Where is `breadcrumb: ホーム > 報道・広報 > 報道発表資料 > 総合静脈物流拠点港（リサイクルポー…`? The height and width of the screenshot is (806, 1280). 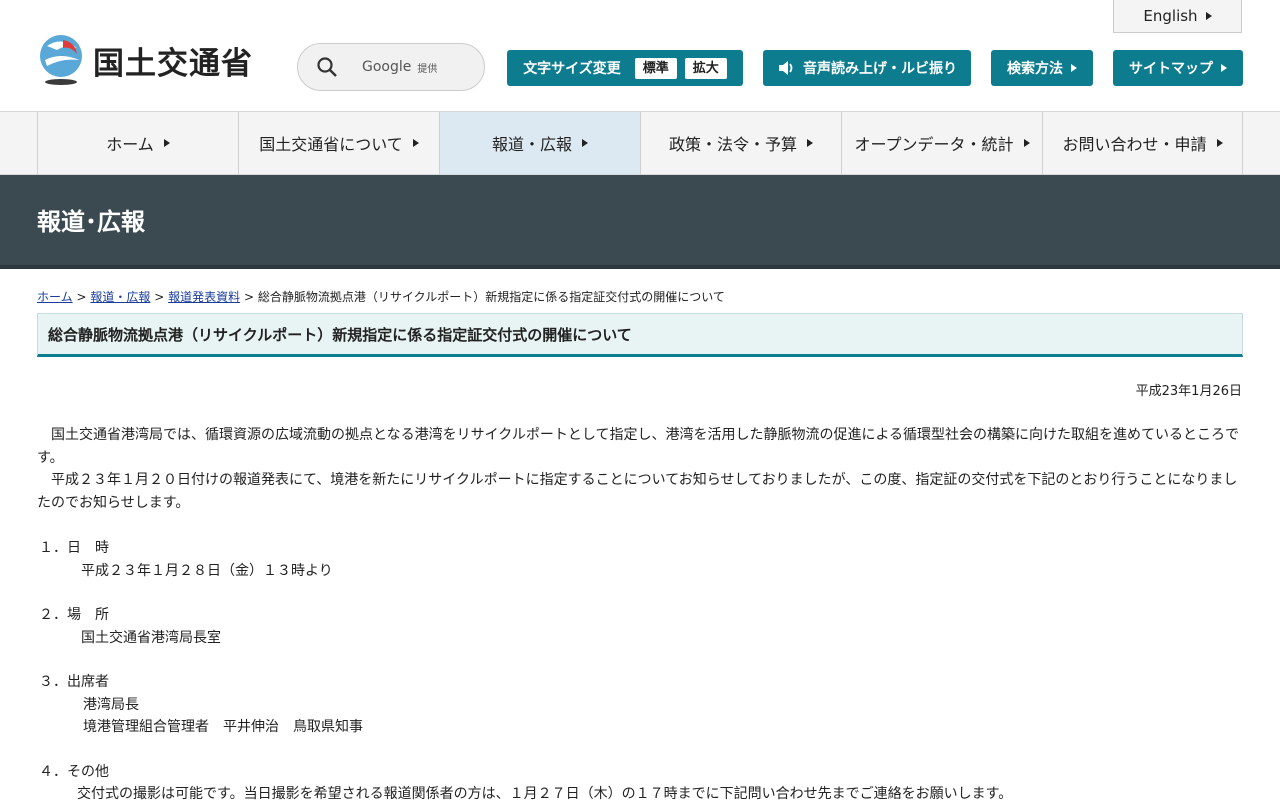
breadcrumb: ホーム > 報道・広報 > 報道発表資料 > 総合静脈物流拠点港（リサイクルポー… is located at coordinates (640, 290).